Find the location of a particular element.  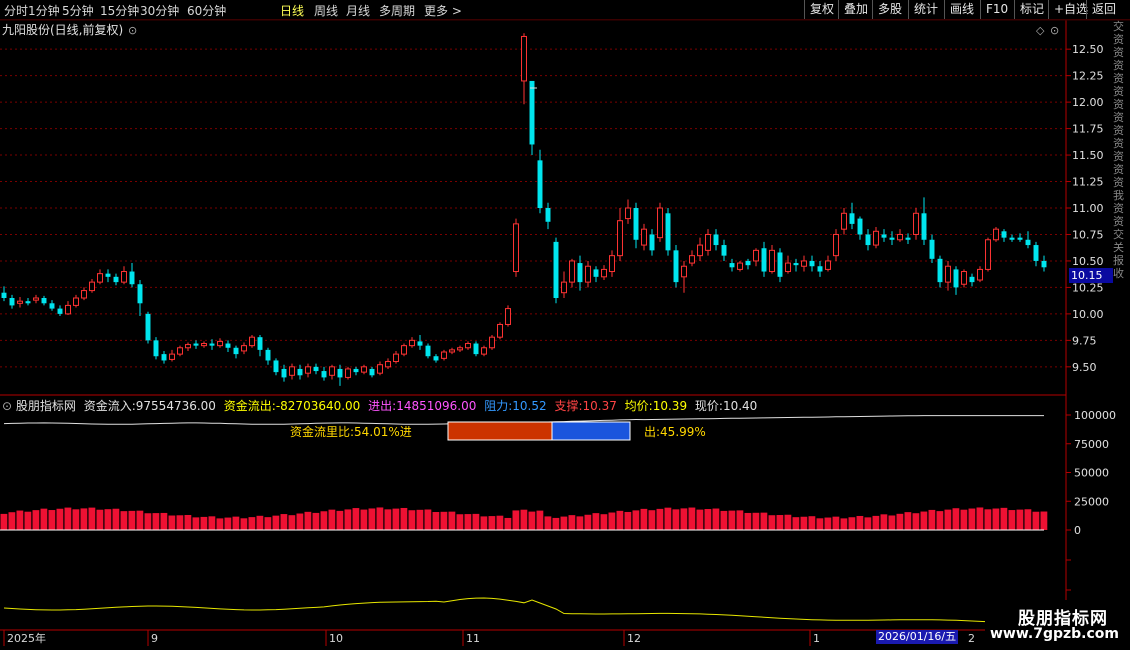

indicator-name: 股朋指标网 is located at coordinates (46, 406).